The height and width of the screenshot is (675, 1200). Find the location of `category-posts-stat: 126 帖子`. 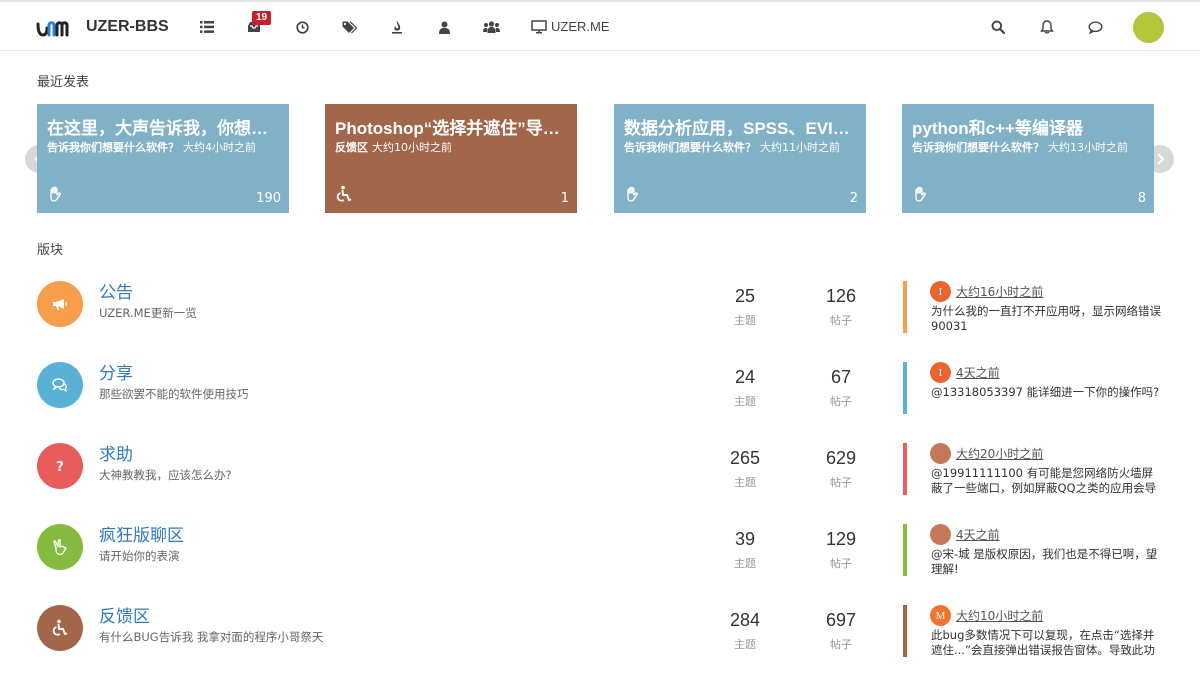

category-posts-stat: 126 帖子 is located at coordinates (841, 307).